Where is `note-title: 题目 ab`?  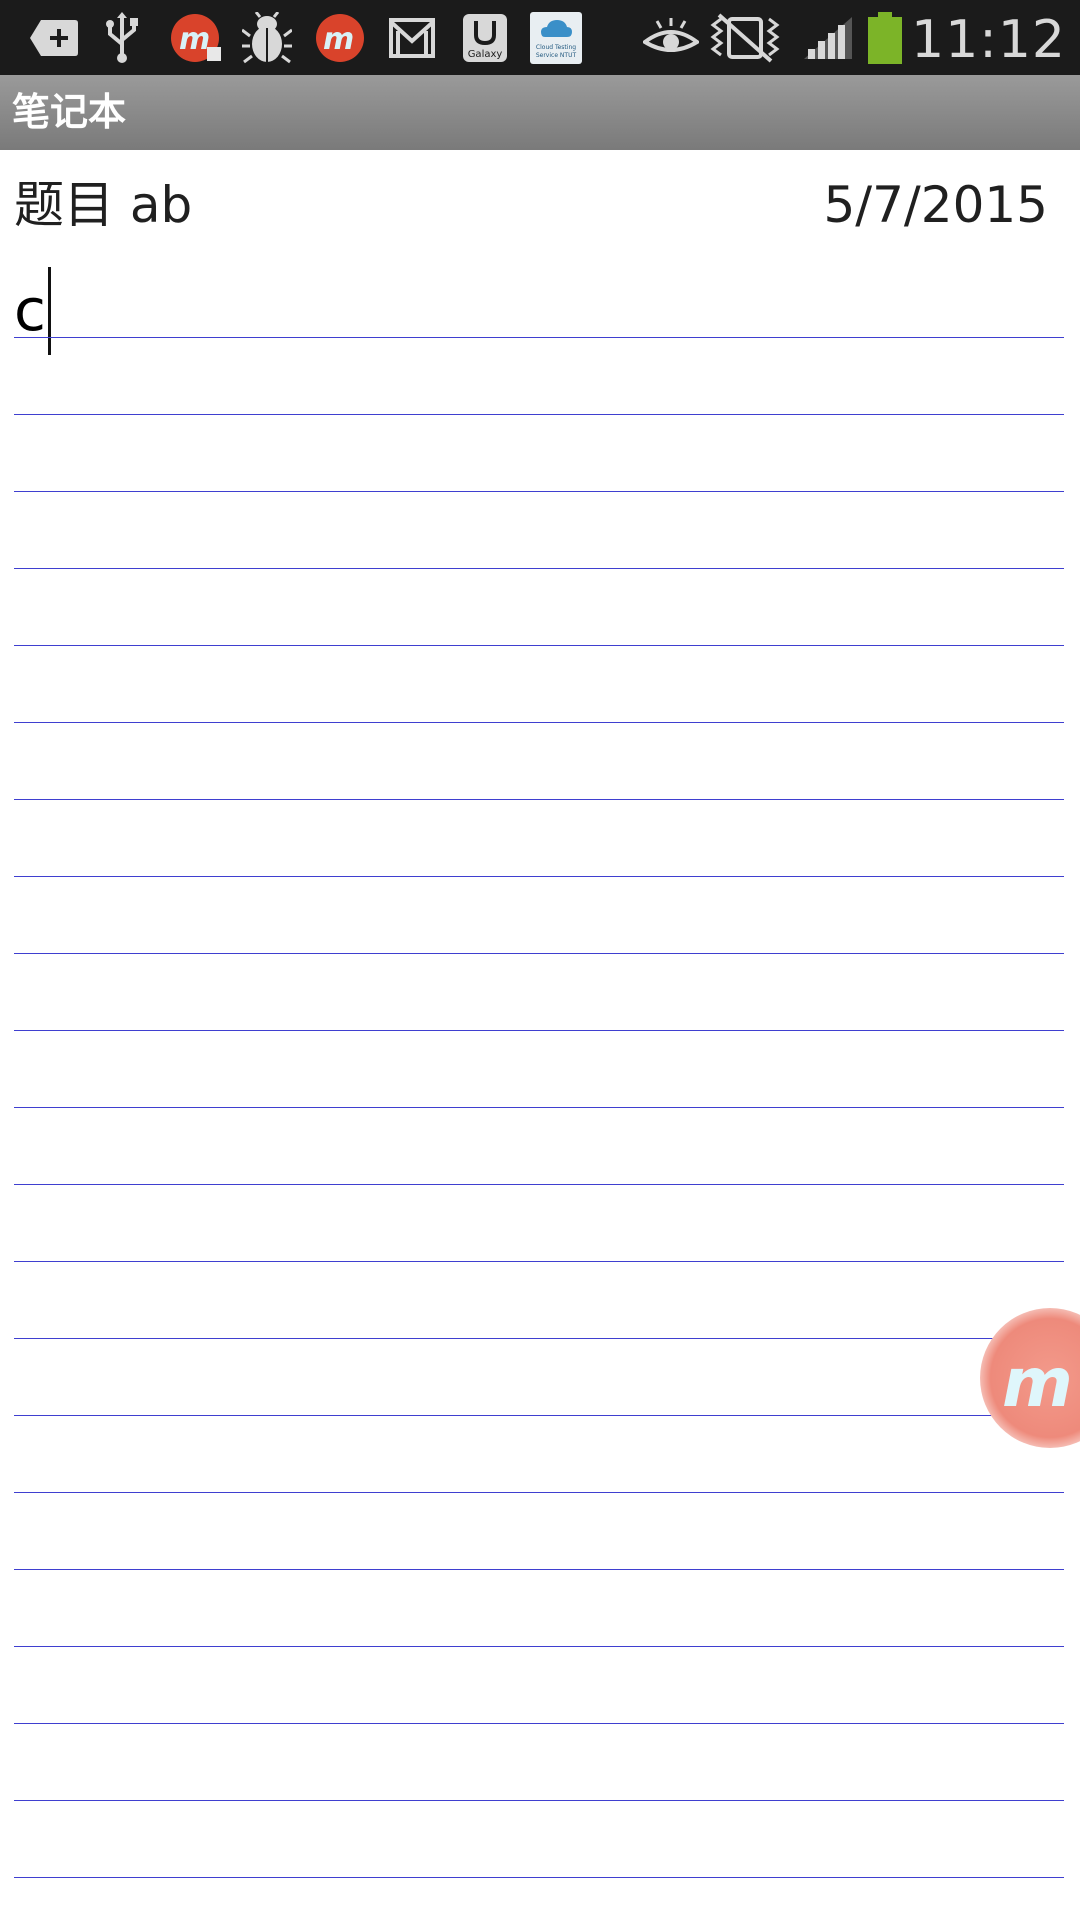
note-title: 题目 ab is located at coordinates (103, 205).